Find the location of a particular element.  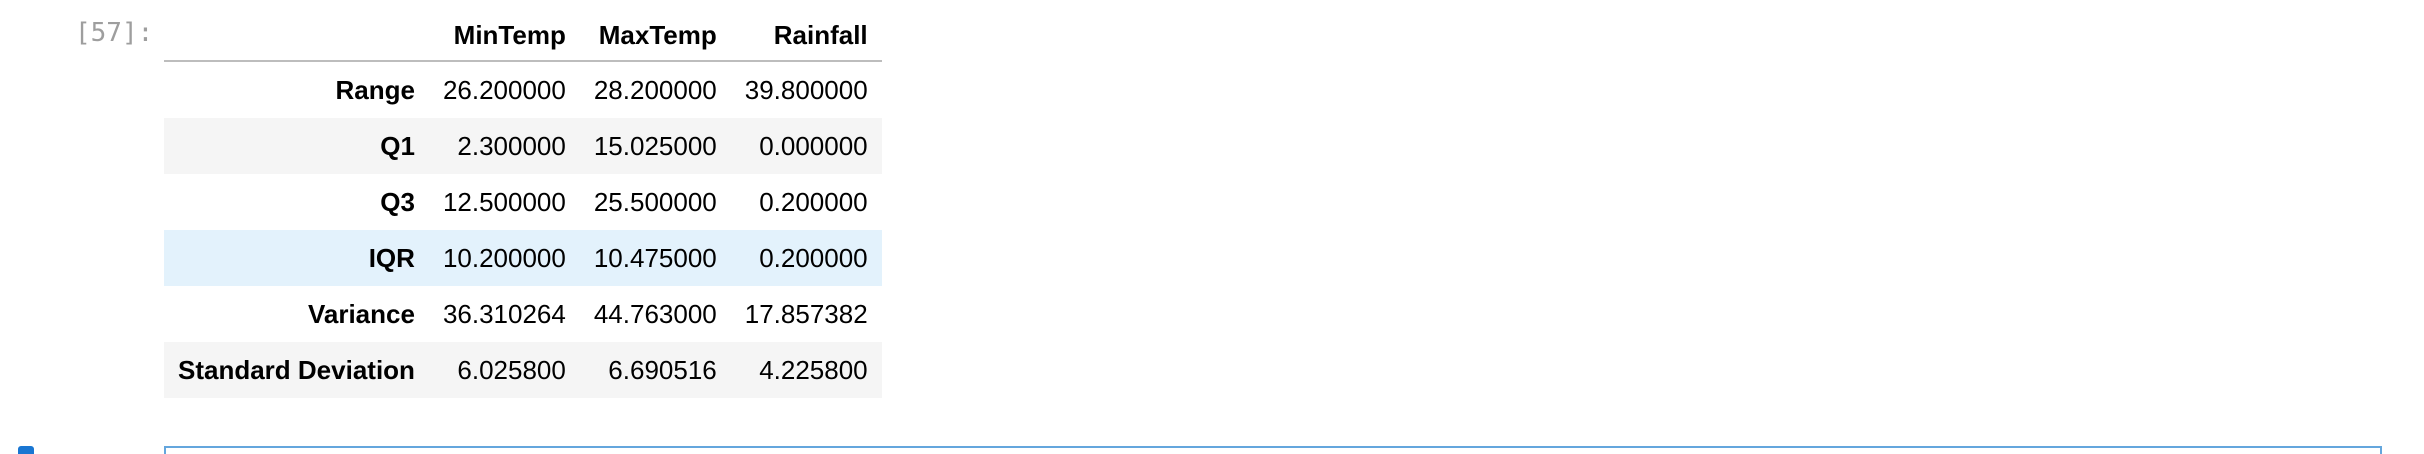

table-cell: 36.310264 is located at coordinates (504, 313).